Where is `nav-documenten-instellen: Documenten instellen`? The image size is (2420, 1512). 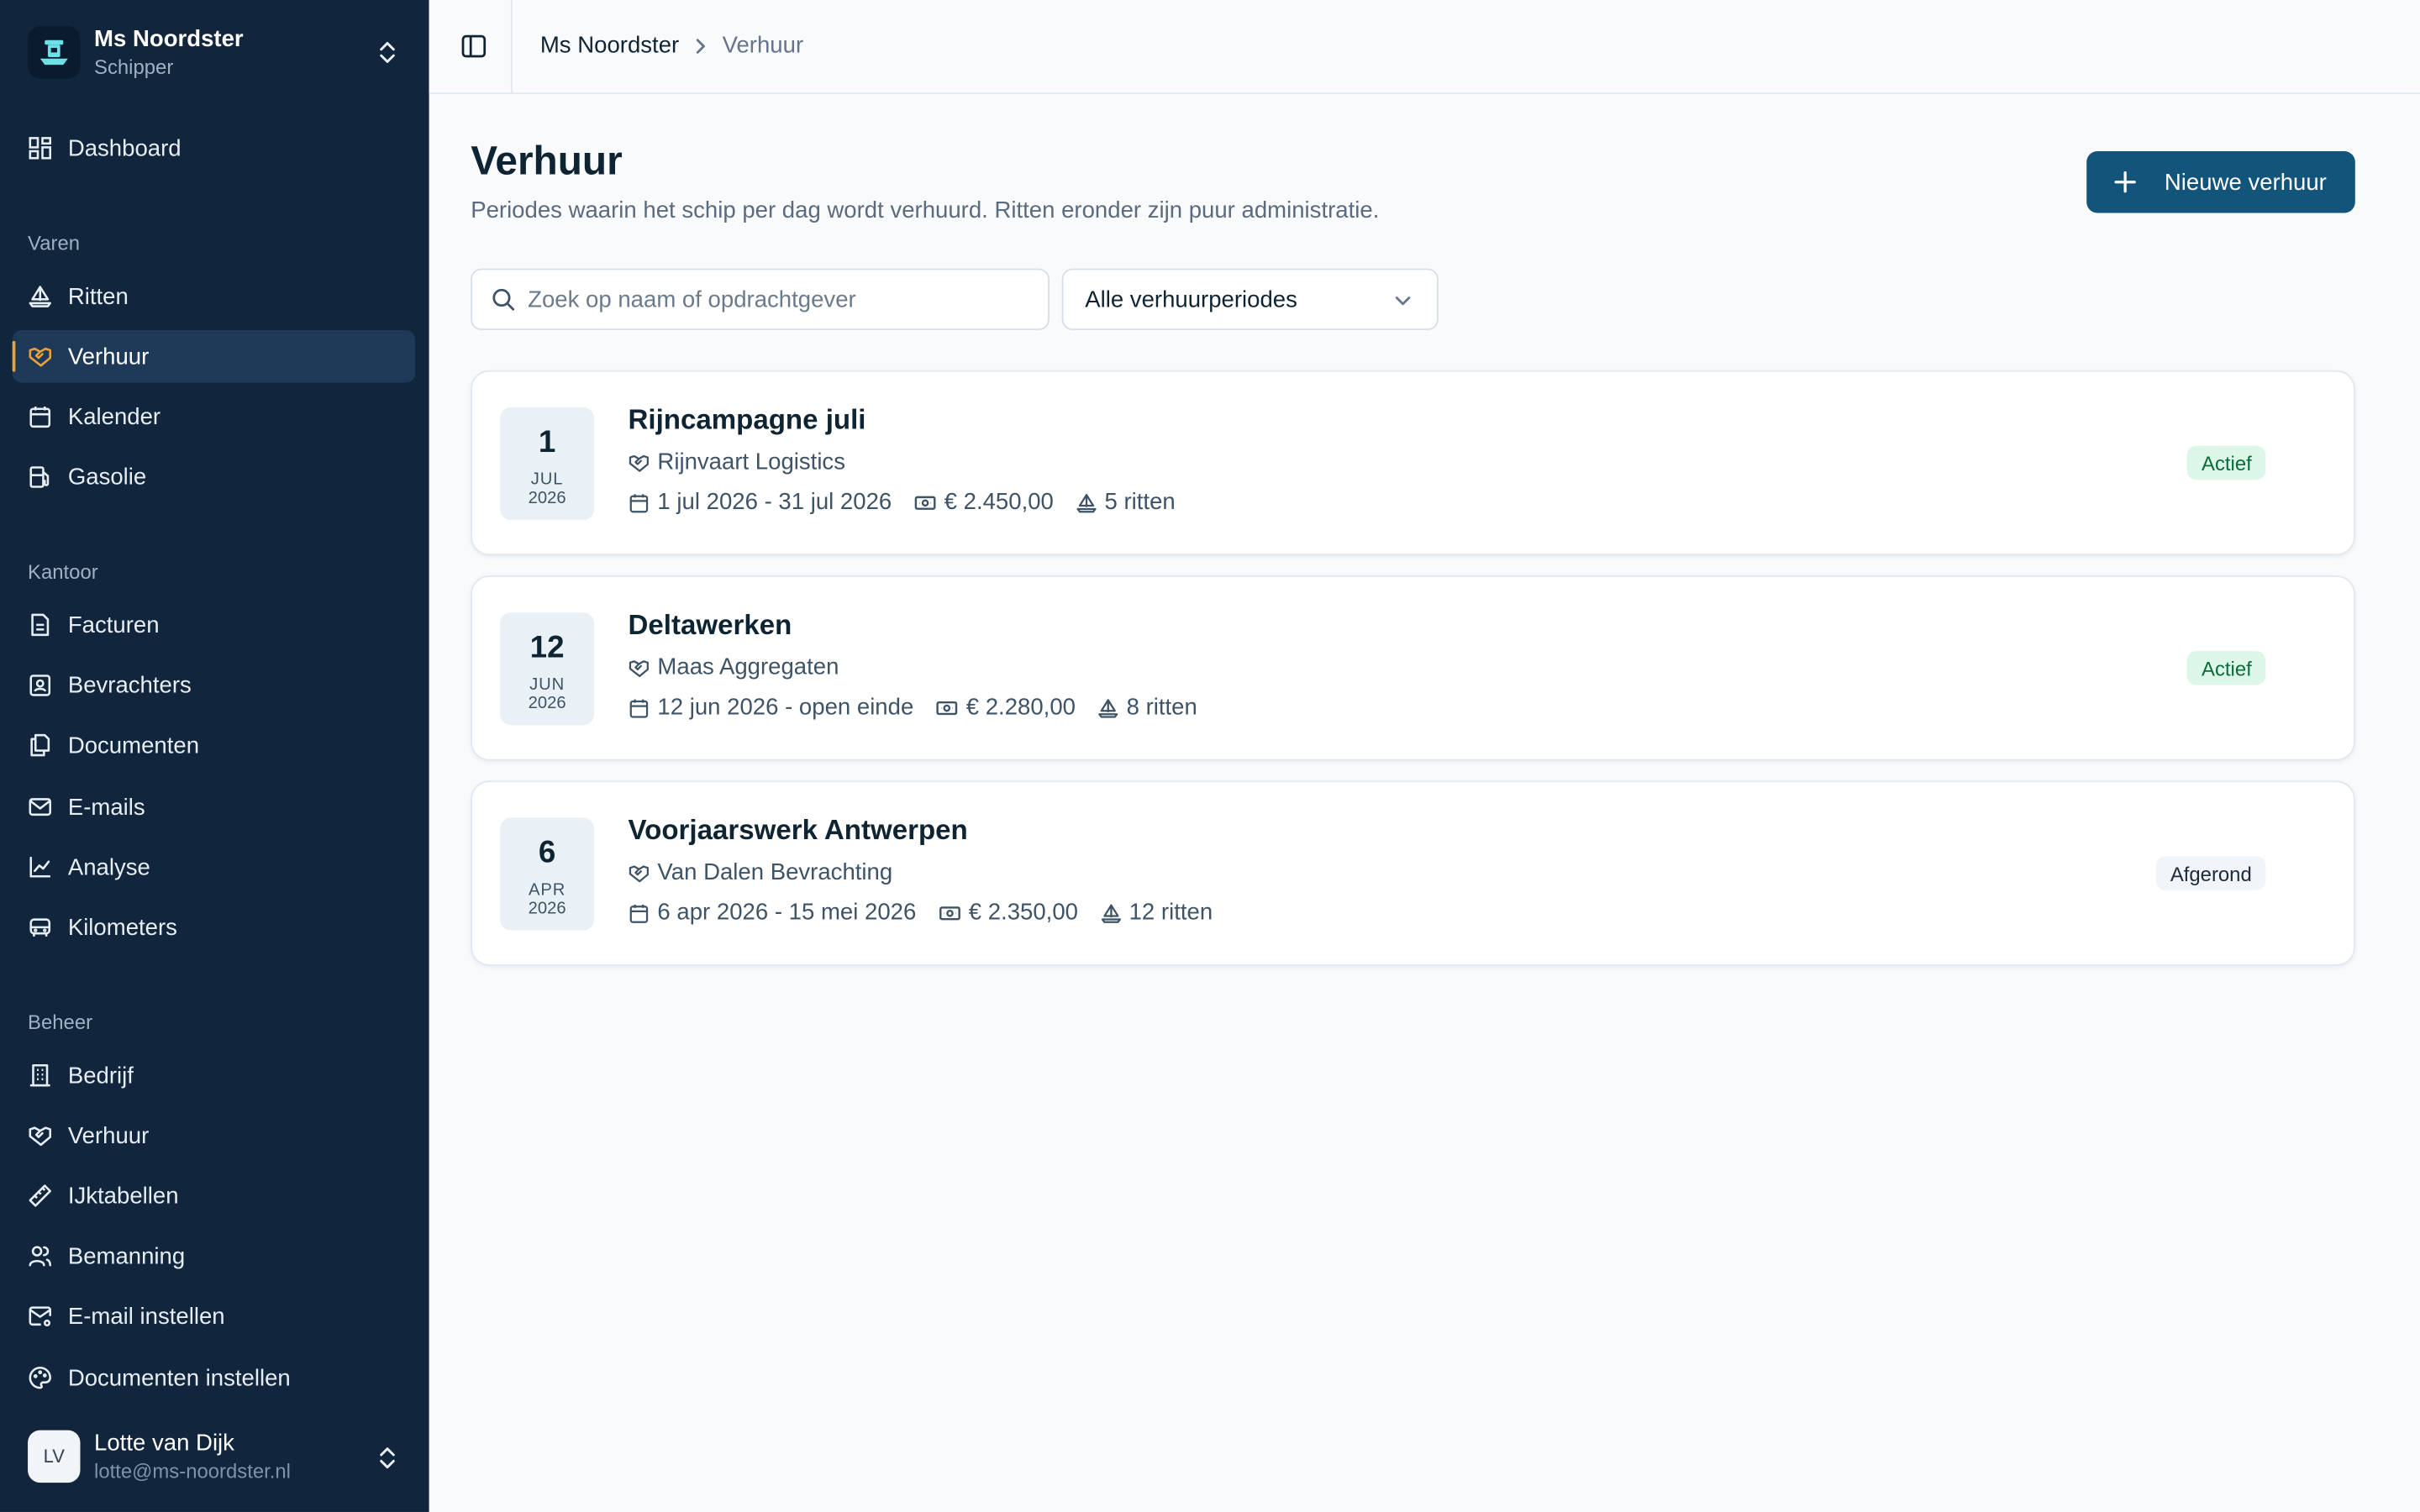 nav-documenten-instellen: Documenten instellen is located at coordinates (214, 1378).